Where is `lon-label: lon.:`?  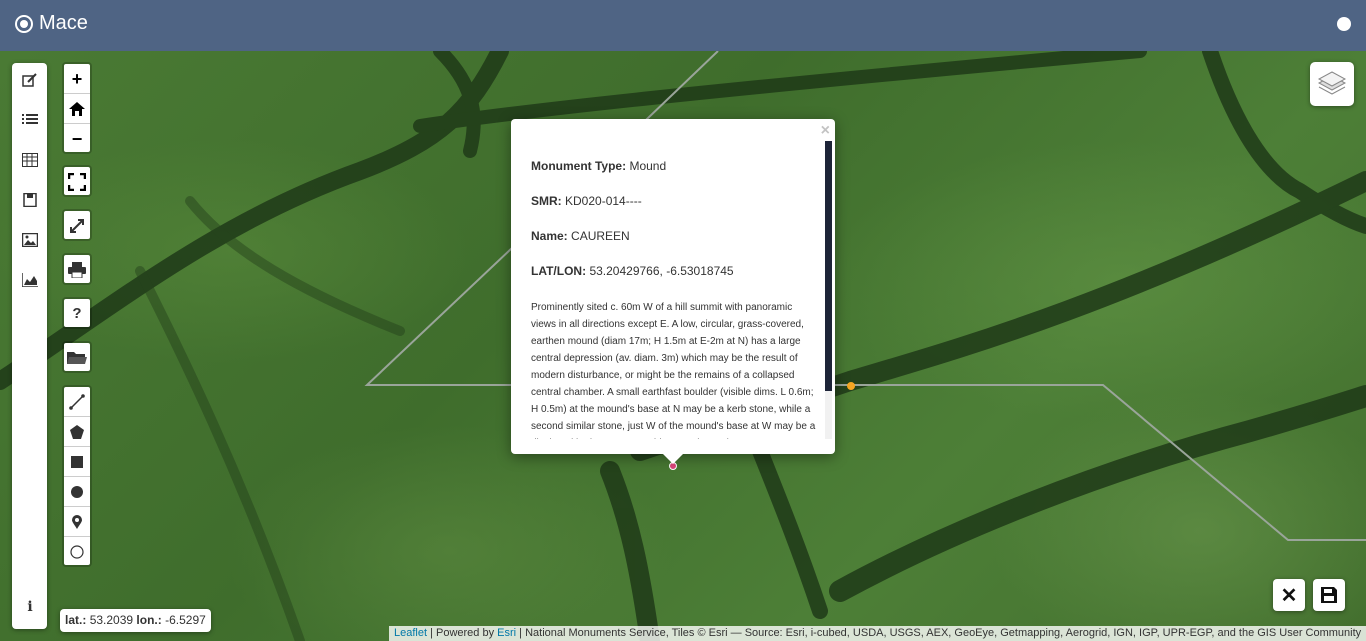 lon-label: lon.: is located at coordinates (149, 620).